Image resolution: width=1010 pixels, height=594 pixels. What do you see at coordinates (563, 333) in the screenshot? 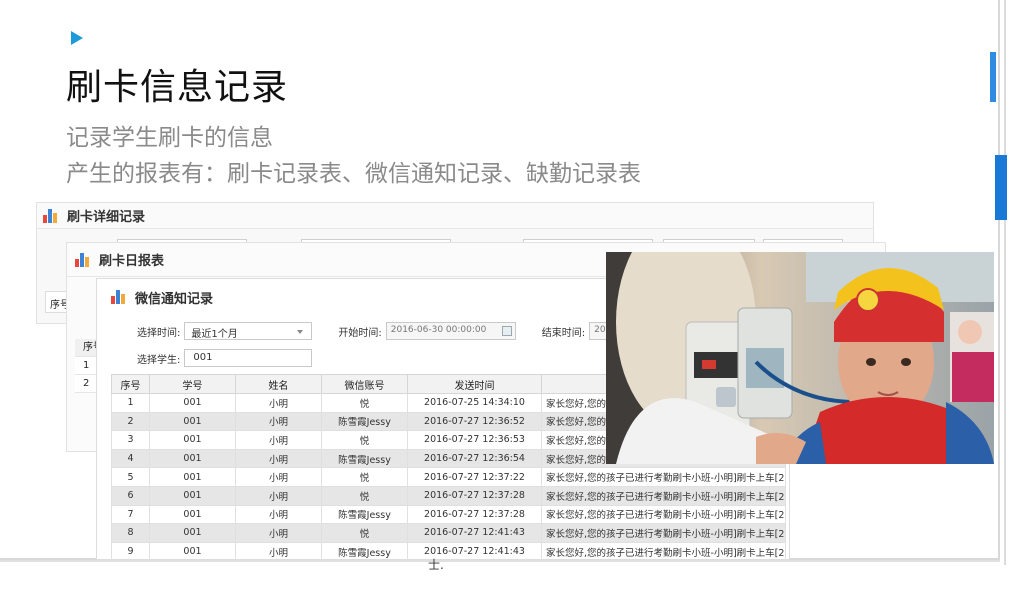
I see `end-time-label: 结束时间:` at bounding box center [563, 333].